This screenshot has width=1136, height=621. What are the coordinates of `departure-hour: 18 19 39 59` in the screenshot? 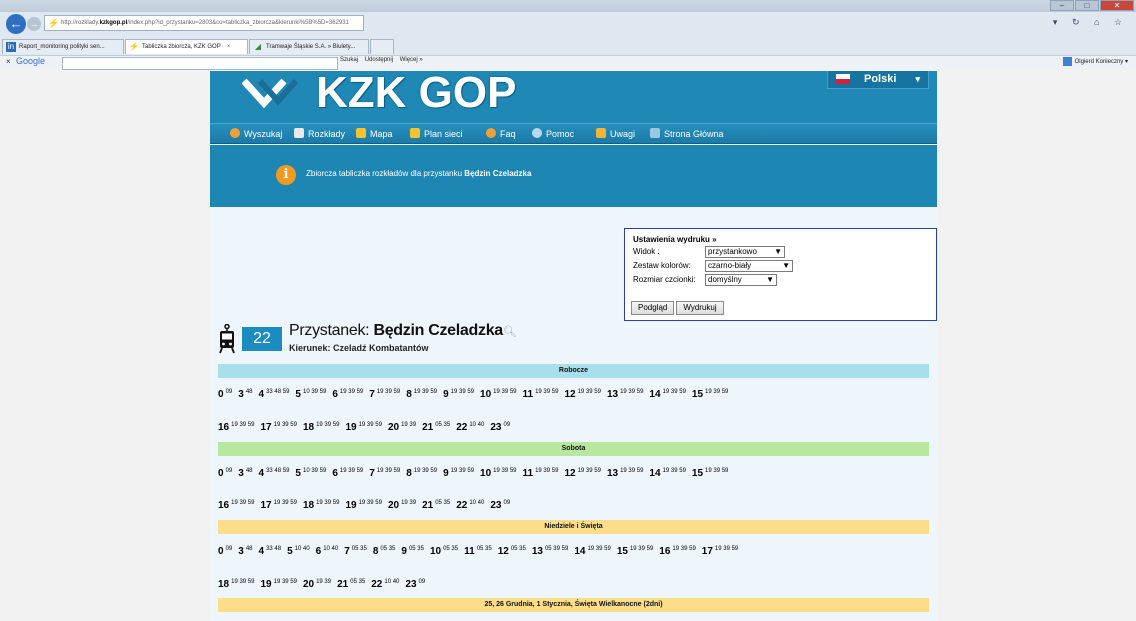 It's located at (321, 427).